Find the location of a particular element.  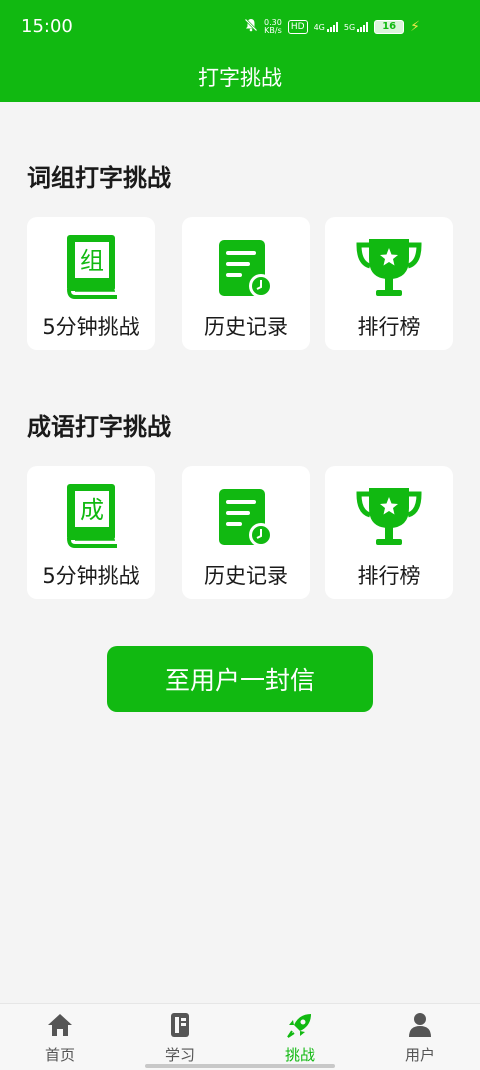

idiom-leaderboard-card: 排行榜 is located at coordinates (389, 532).